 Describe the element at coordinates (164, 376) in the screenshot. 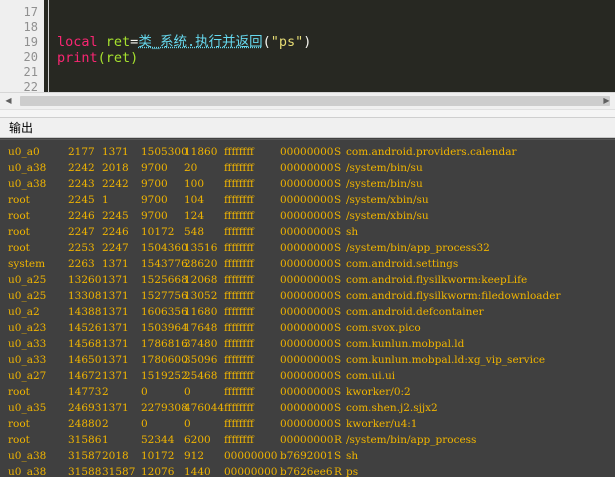

I see `ps-vsize: 1519252` at that location.